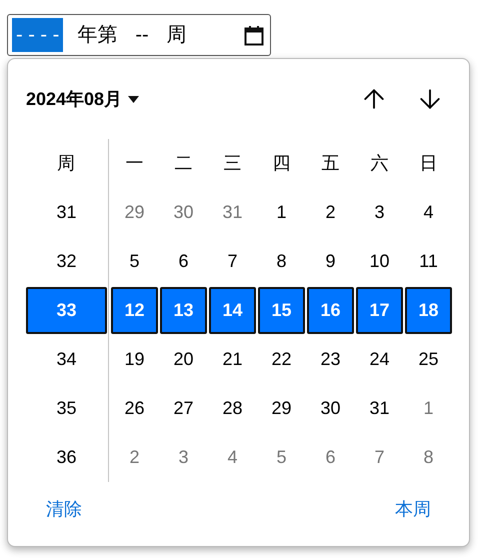  I want to click on weekday-header: 一, so click(134, 163).